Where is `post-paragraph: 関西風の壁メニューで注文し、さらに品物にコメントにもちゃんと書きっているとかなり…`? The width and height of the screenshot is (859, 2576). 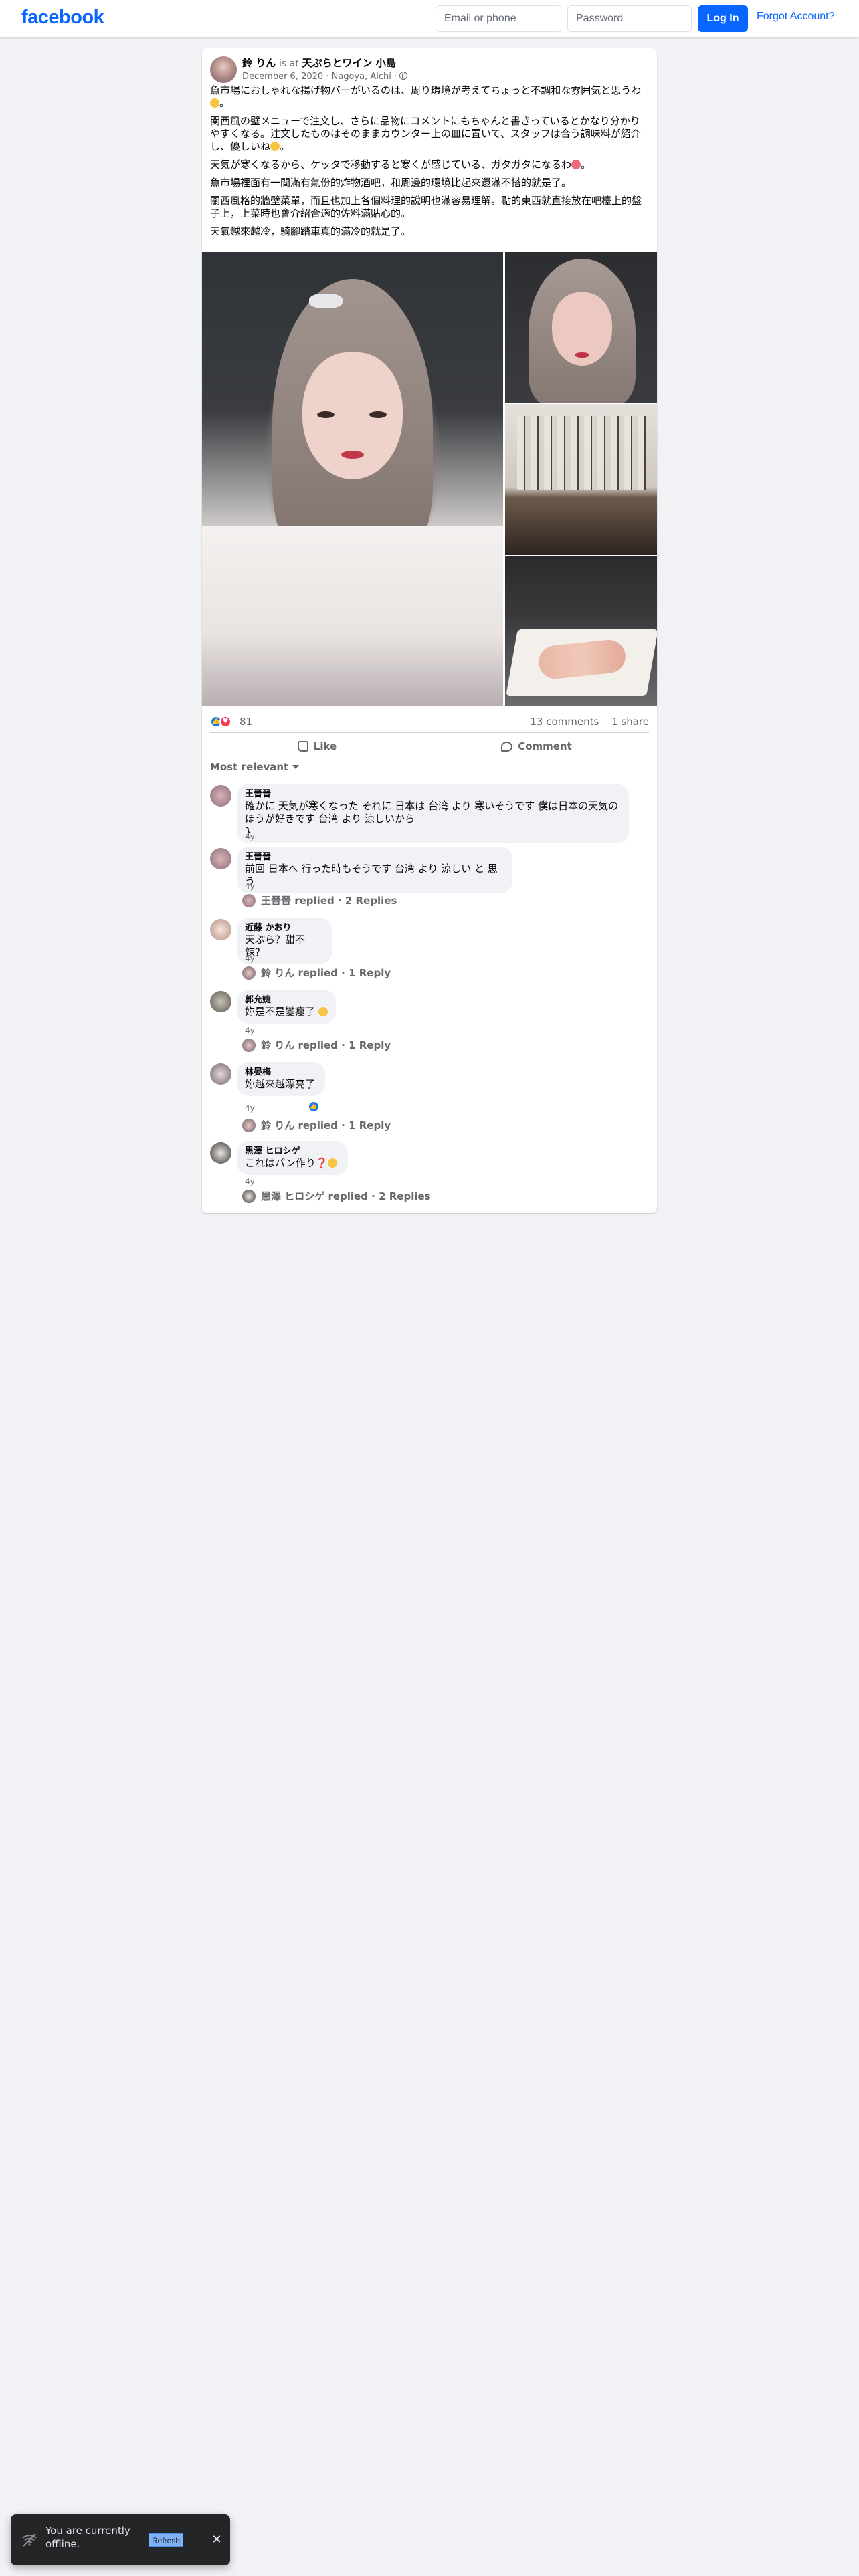
post-paragraph: 関西風の壁メニューで注文し、さらに品物にコメントにもちゃんと書きっているとかなり… is located at coordinates (426, 133).